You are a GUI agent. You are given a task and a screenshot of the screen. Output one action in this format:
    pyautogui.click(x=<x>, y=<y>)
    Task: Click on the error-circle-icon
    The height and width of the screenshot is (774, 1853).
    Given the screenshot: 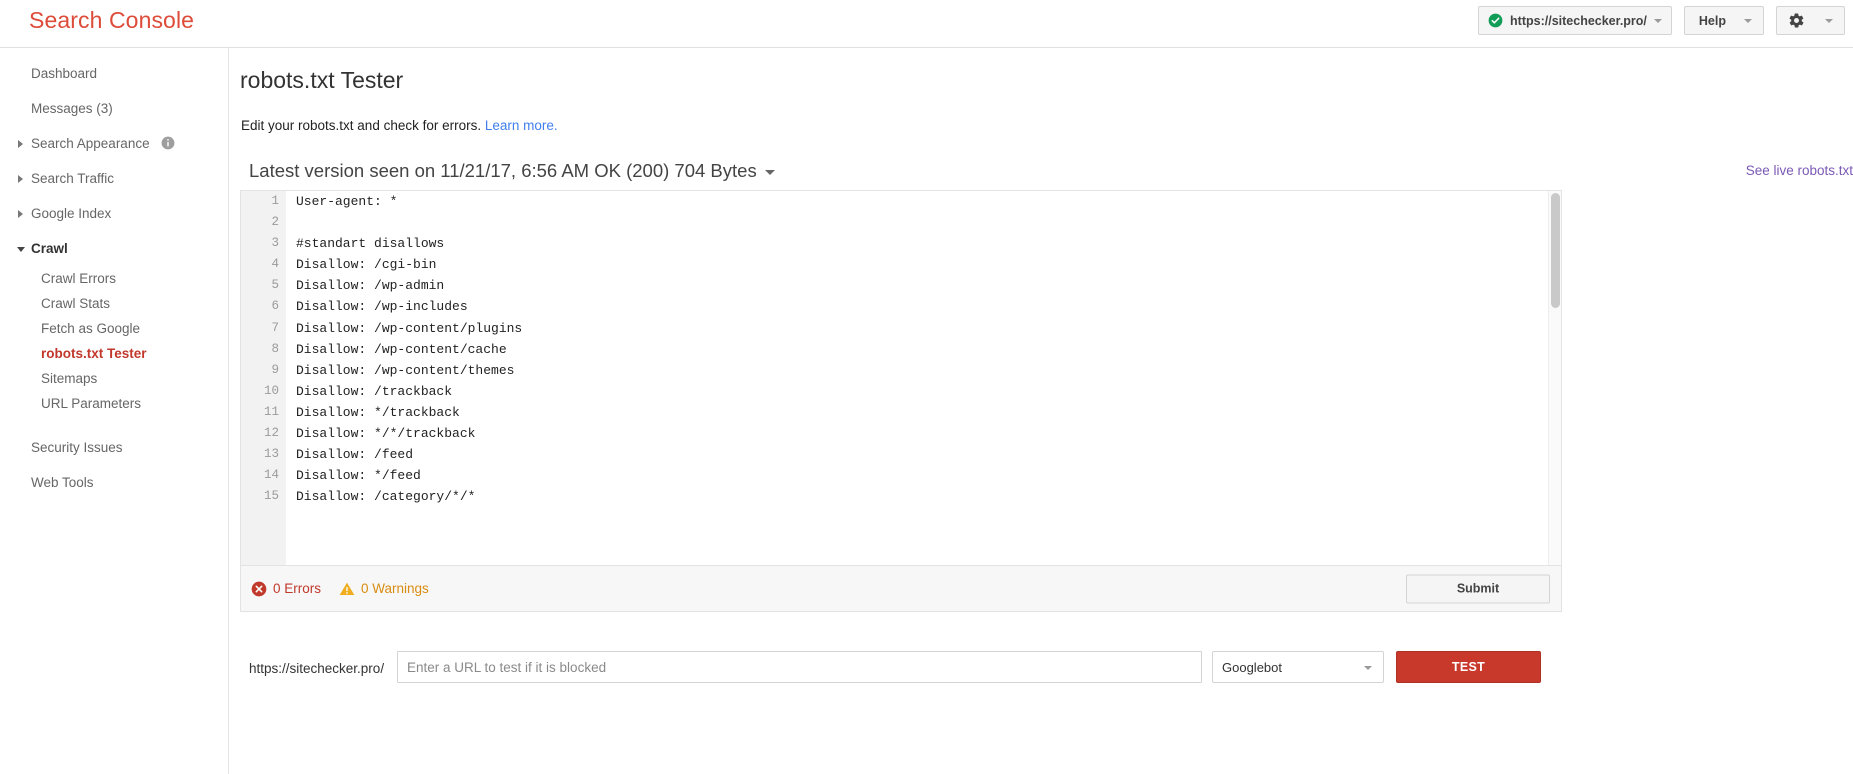 What is the action you would take?
    pyautogui.click(x=259, y=588)
    